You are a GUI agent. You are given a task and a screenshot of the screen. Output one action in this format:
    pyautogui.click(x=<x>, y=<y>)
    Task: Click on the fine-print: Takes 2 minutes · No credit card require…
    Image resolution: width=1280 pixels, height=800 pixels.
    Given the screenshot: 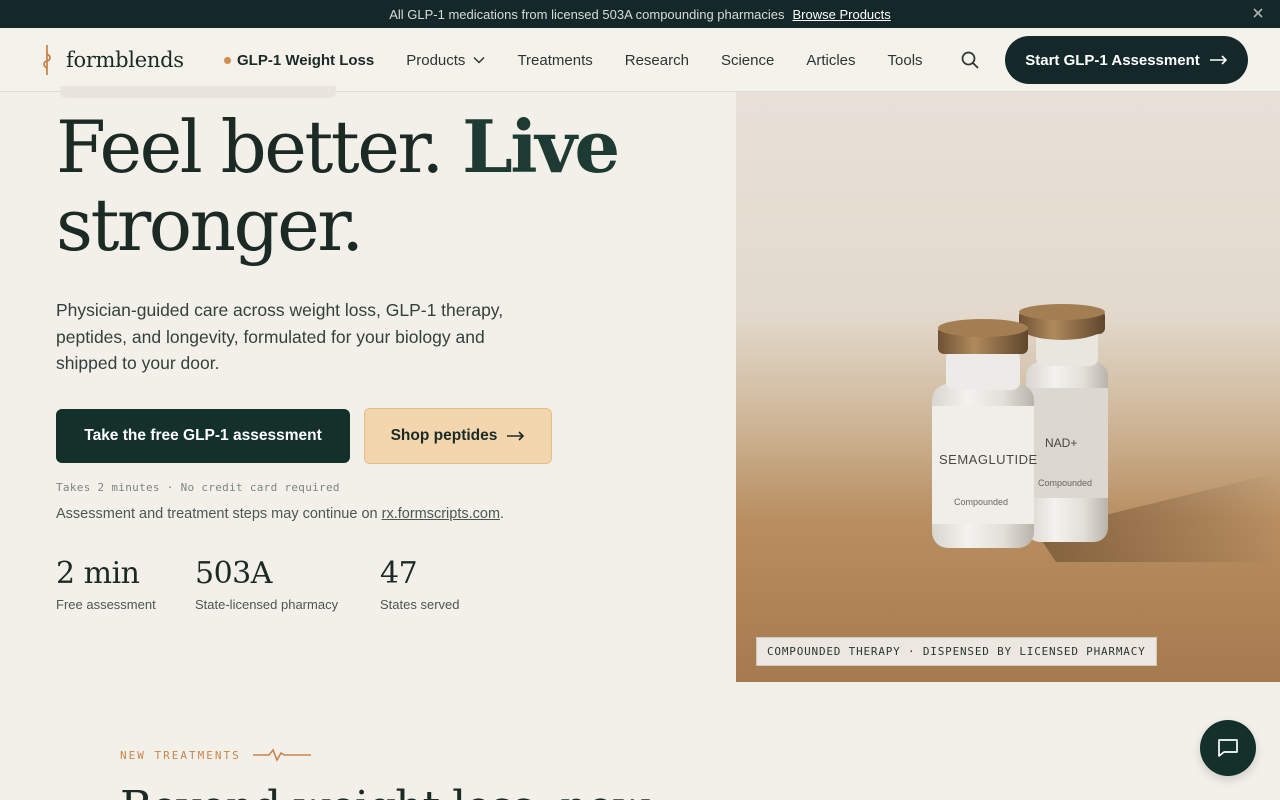 What is the action you would take?
    pyautogui.click(x=198, y=487)
    